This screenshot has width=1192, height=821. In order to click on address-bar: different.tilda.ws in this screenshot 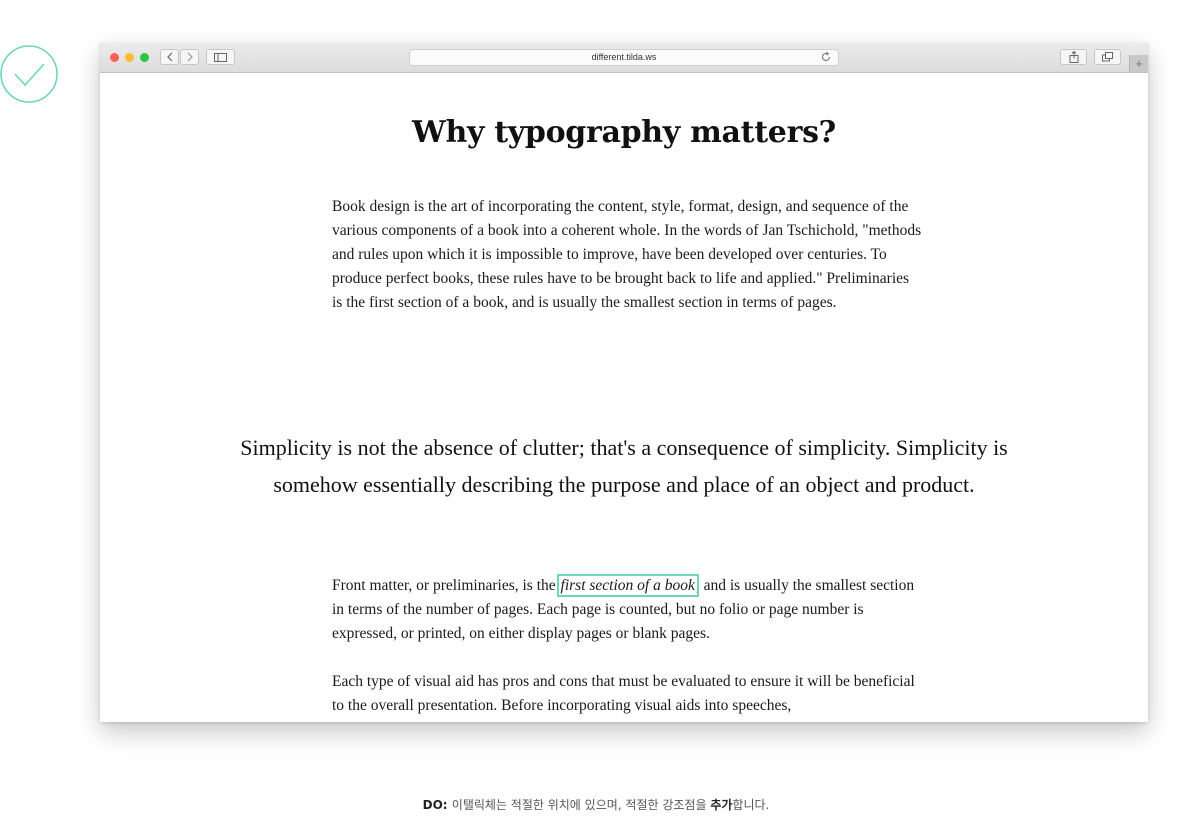, I will do `click(624, 57)`.